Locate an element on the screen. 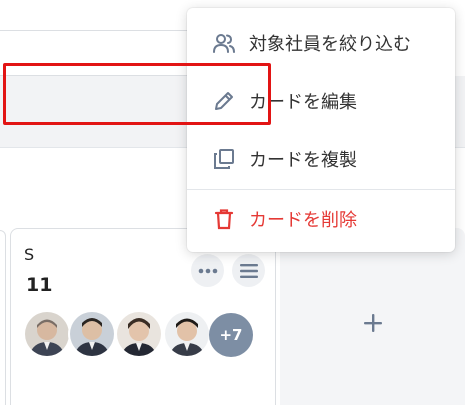 The width and height of the screenshot is (465, 405). pencil-icon is located at coordinates (224, 101).